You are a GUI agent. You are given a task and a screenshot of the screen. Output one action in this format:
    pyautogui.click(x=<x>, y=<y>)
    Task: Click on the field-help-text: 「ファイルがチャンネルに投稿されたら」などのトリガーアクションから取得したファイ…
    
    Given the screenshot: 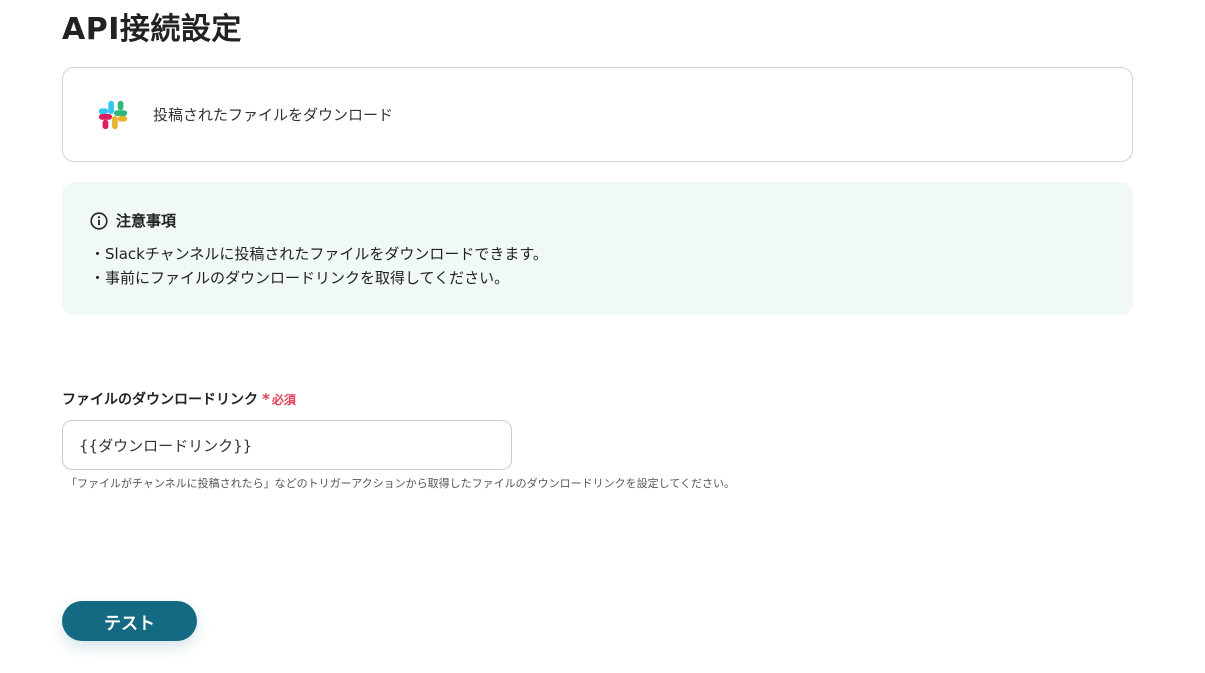 What is the action you would take?
    pyautogui.click(x=401, y=483)
    